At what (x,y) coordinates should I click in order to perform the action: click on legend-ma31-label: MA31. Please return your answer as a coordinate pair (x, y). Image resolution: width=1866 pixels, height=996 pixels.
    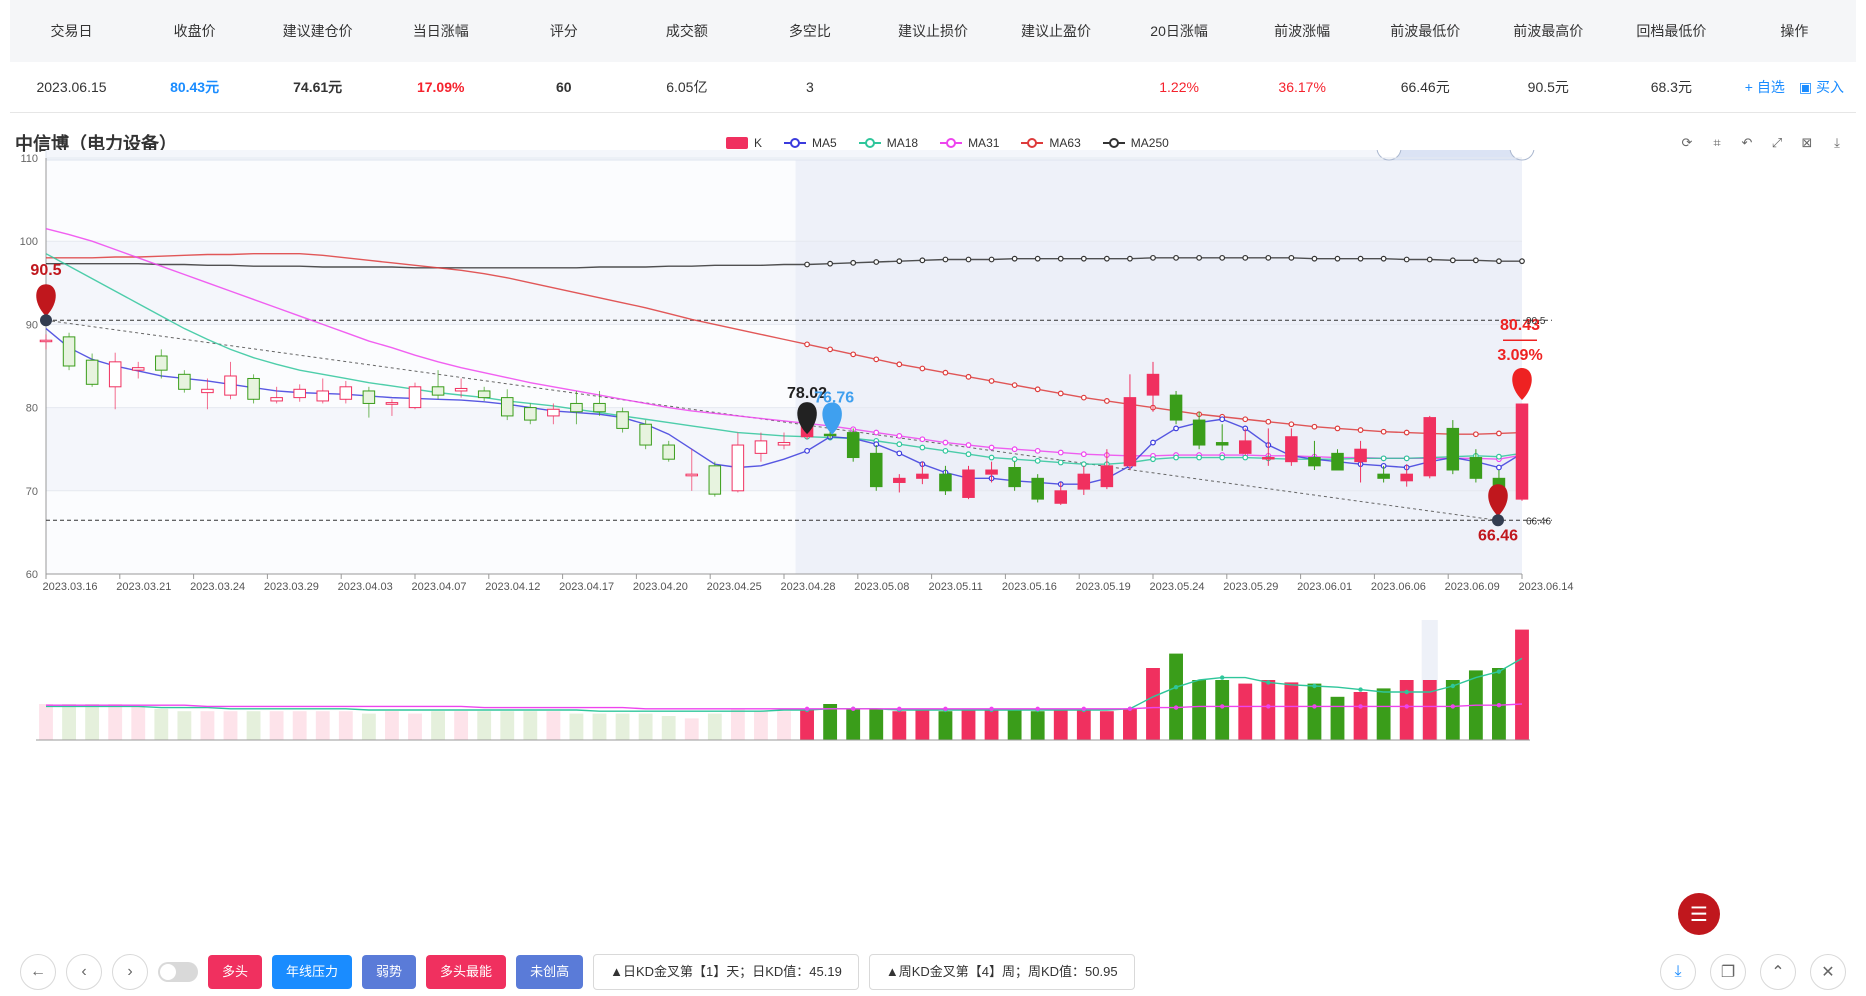
    Looking at the image, I should click on (984, 143).